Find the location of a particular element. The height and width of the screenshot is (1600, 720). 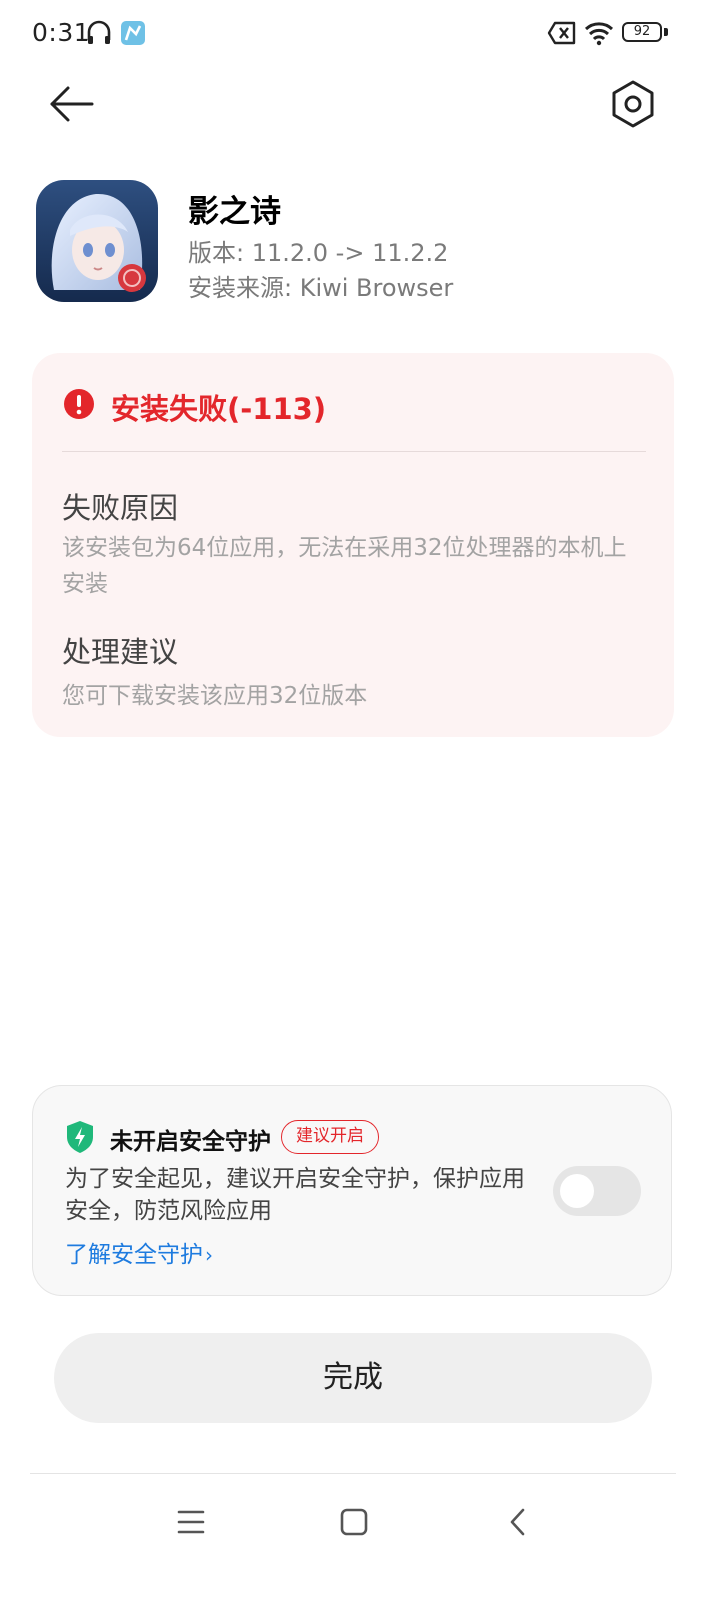

app-icon is located at coordinates (97, 241).